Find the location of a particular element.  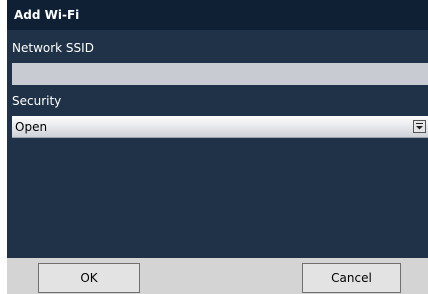

security-label: Security is located at coordinates (37, 101).